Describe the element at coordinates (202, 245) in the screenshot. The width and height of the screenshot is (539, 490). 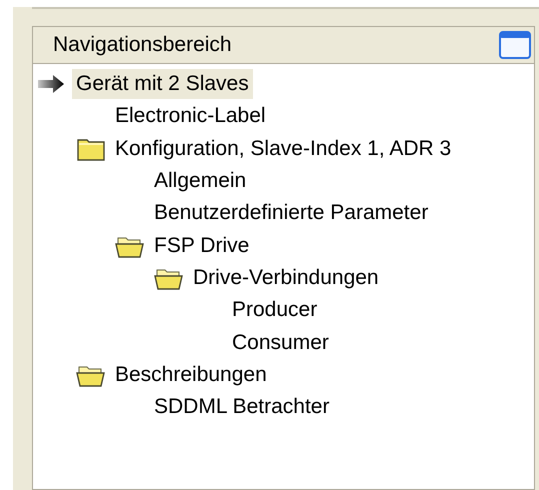
I see `tree-item: FSP Drive` at that location.